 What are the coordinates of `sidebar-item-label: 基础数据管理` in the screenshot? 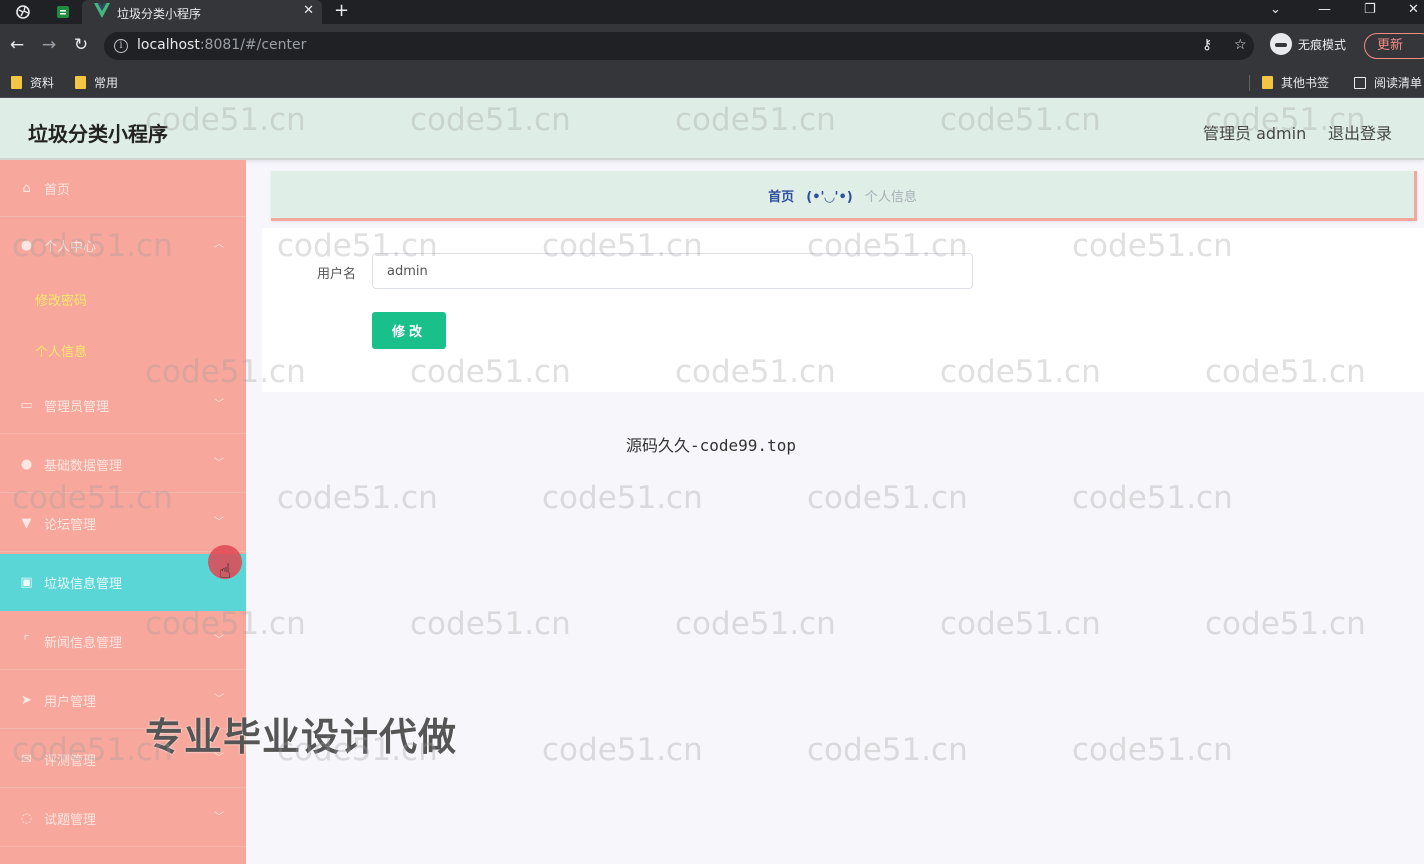 It's located at (83, 466).